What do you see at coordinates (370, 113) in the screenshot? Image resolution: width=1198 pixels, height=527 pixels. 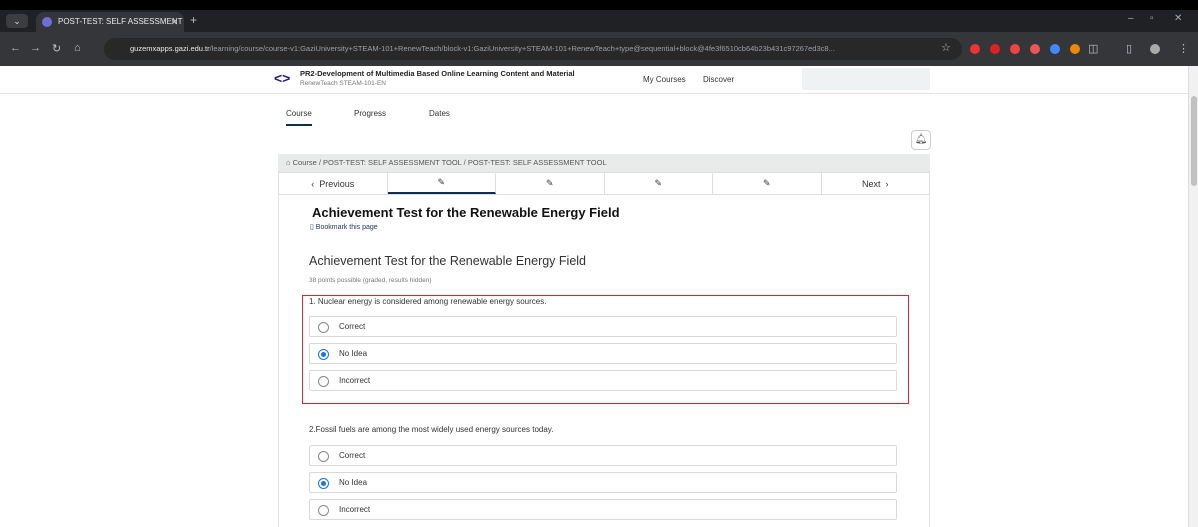 I see `tab-progress: Progress` at bounding box center [370, 113].